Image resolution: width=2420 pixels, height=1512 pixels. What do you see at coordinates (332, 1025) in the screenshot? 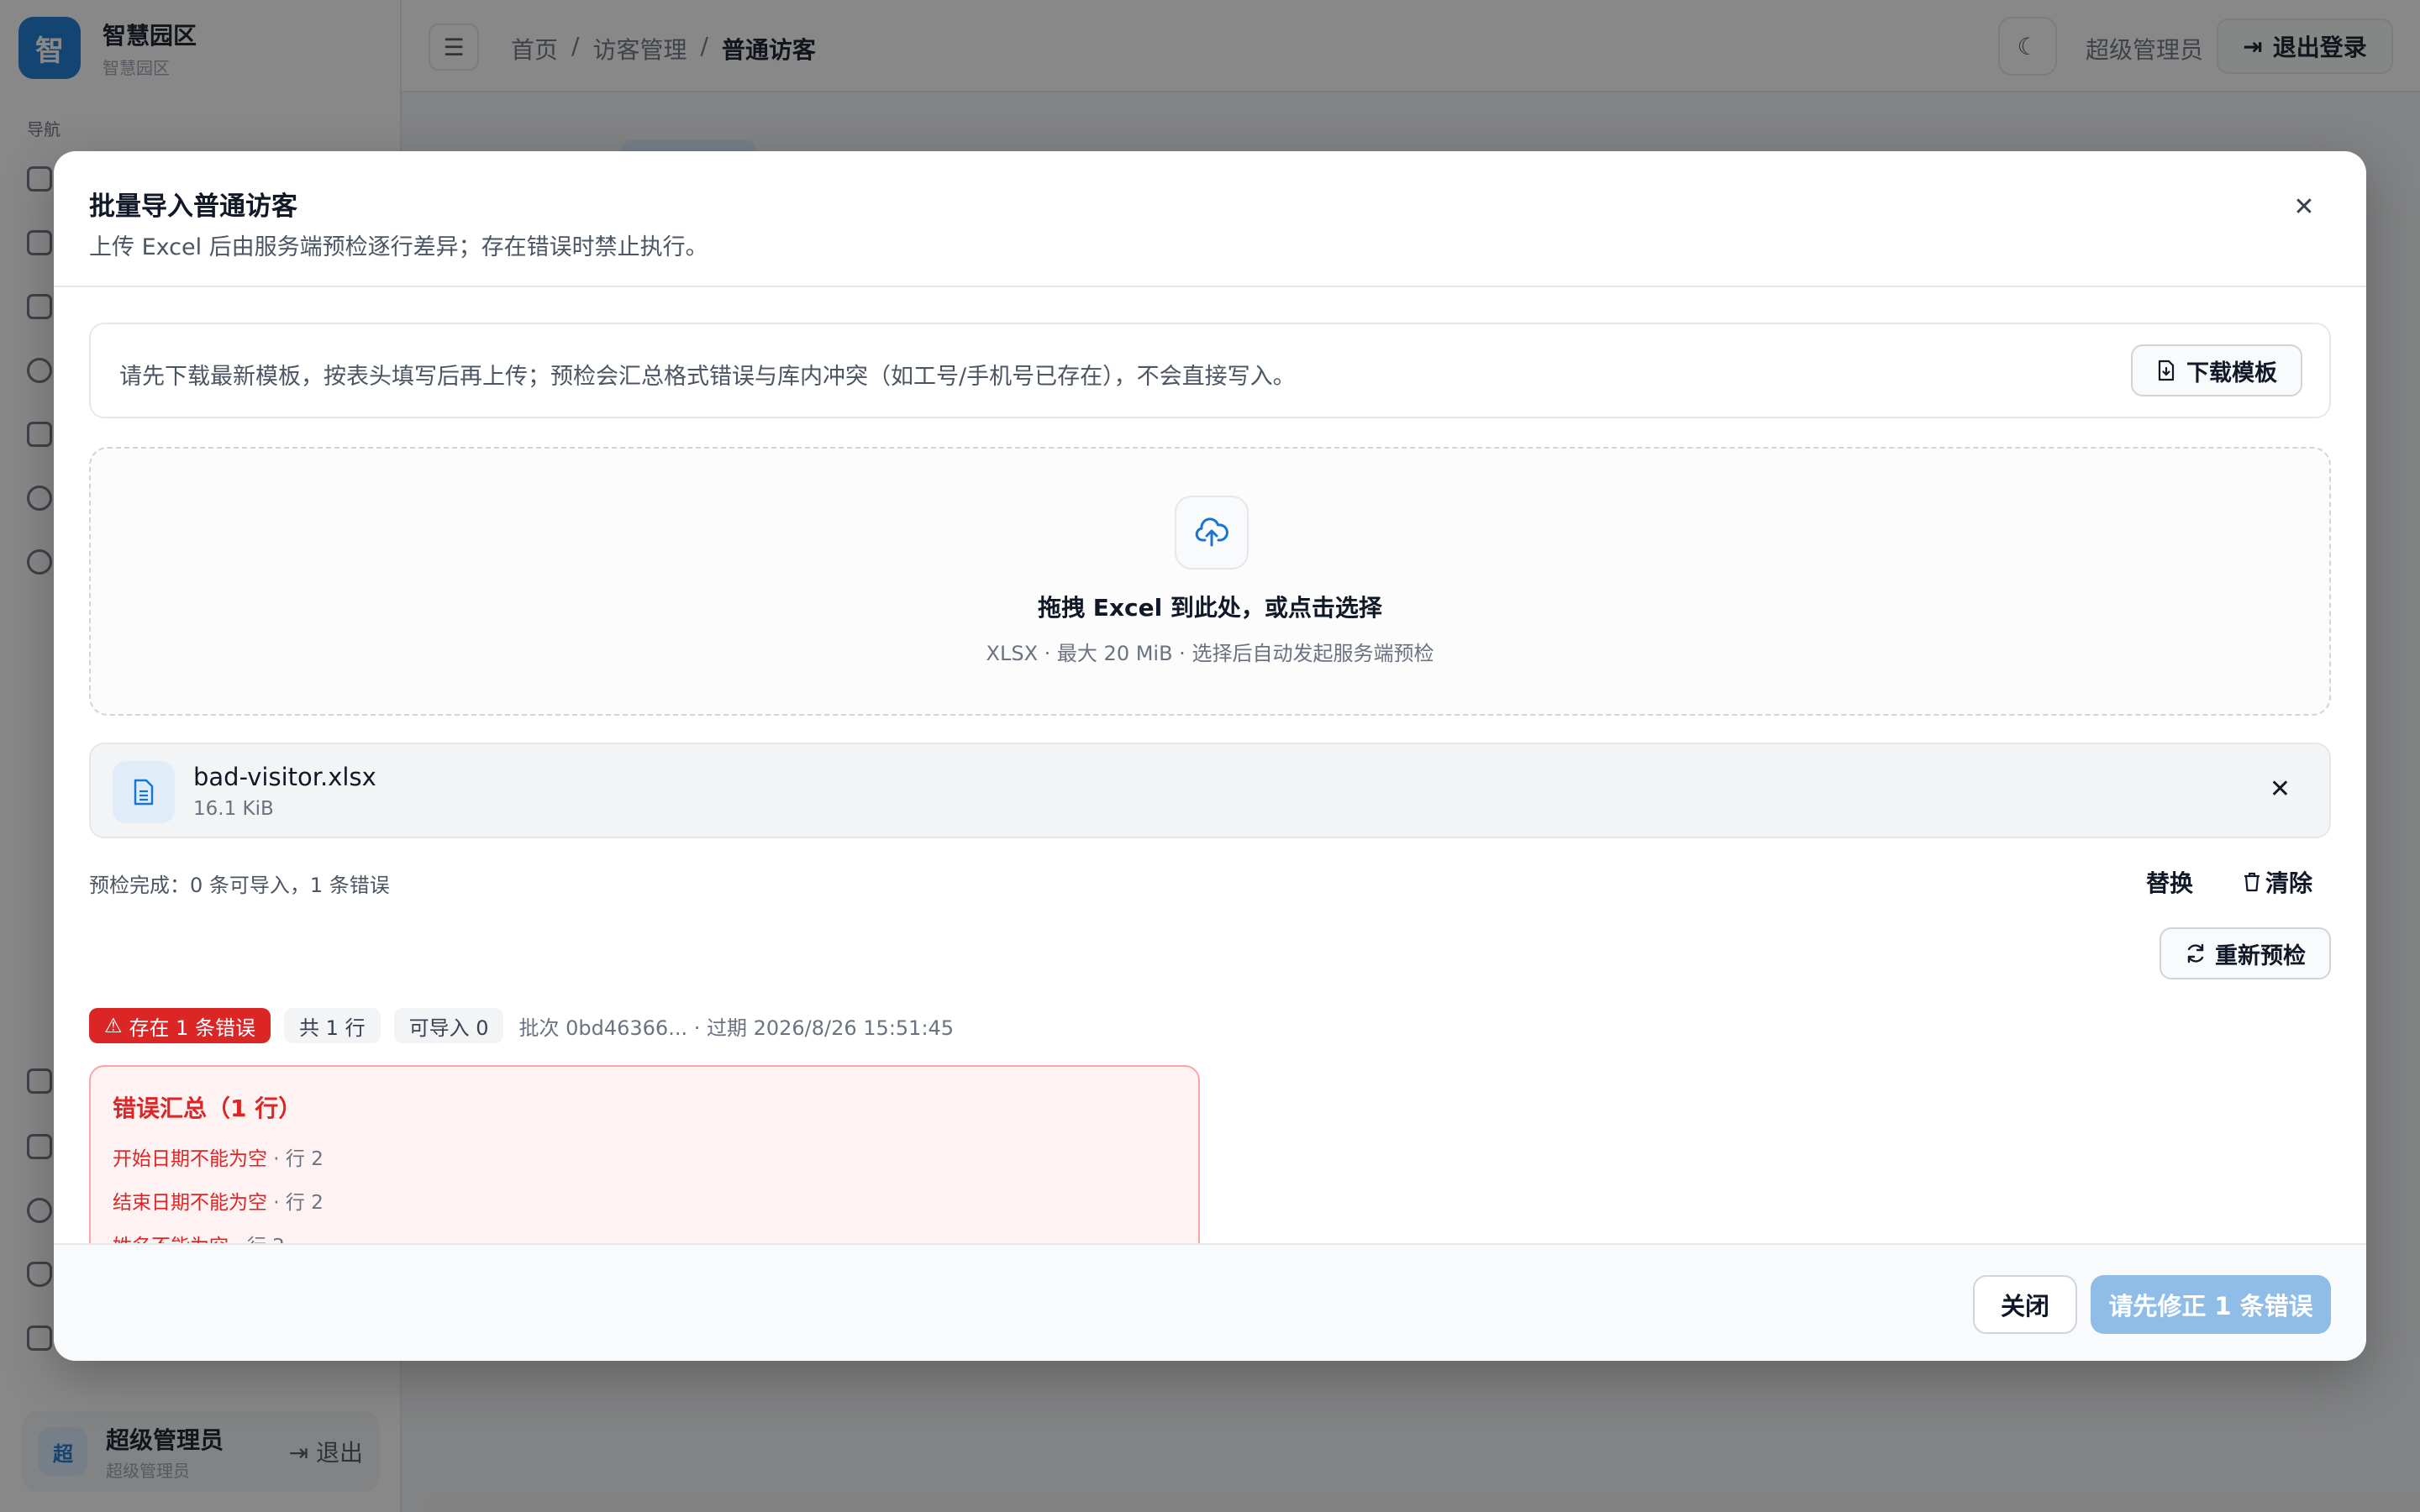
I see `total-rows-badge: 共 1 行` at bounding box center [332, 1025].